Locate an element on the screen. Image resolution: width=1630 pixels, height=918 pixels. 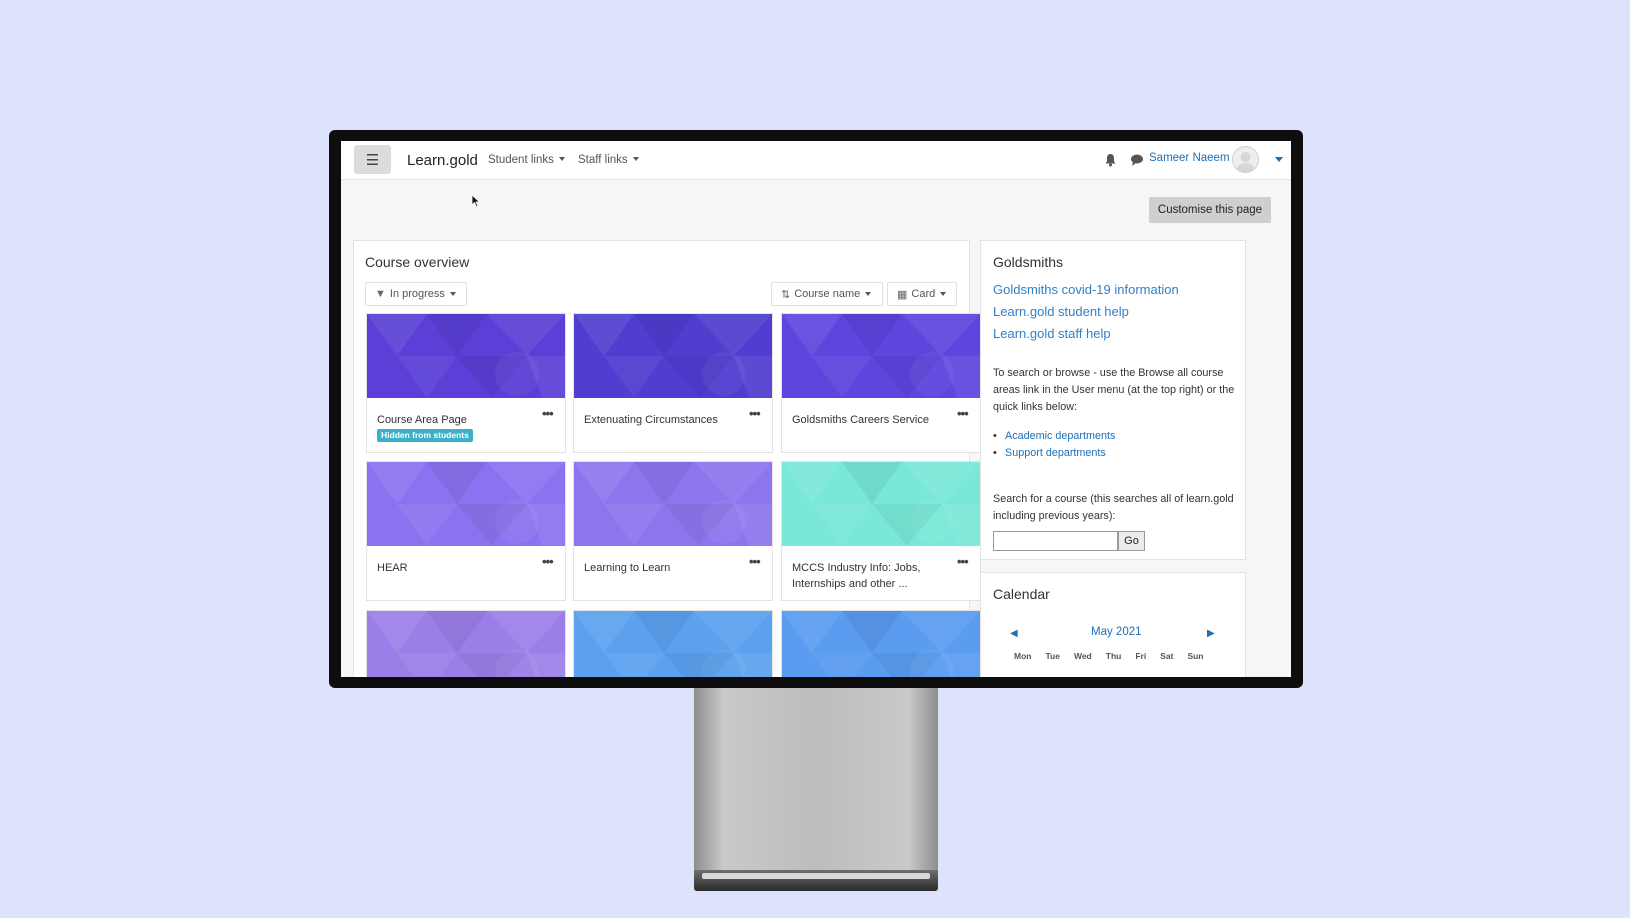
user-menu-chevron-icon is located at coordinates (1279, 159).